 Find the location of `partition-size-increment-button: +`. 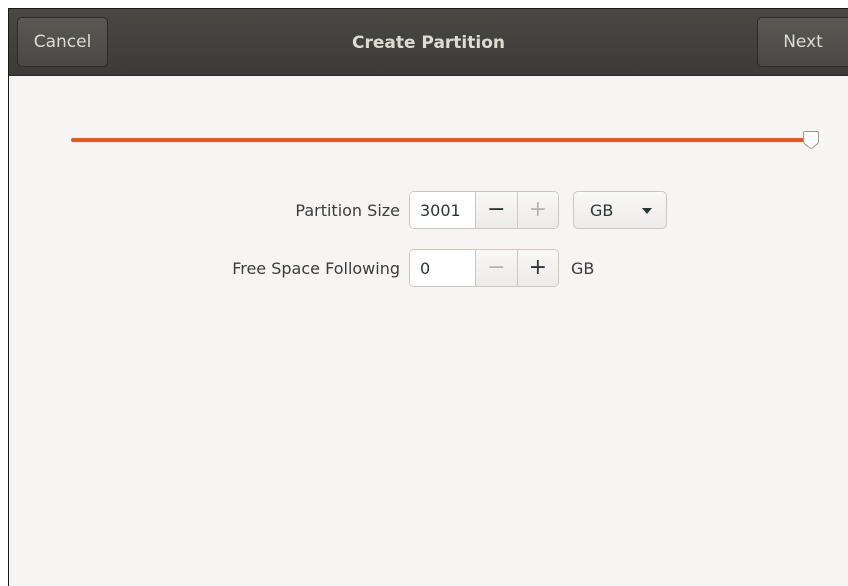

partition-size-increment-button: + is located at coordinates (537, 210).